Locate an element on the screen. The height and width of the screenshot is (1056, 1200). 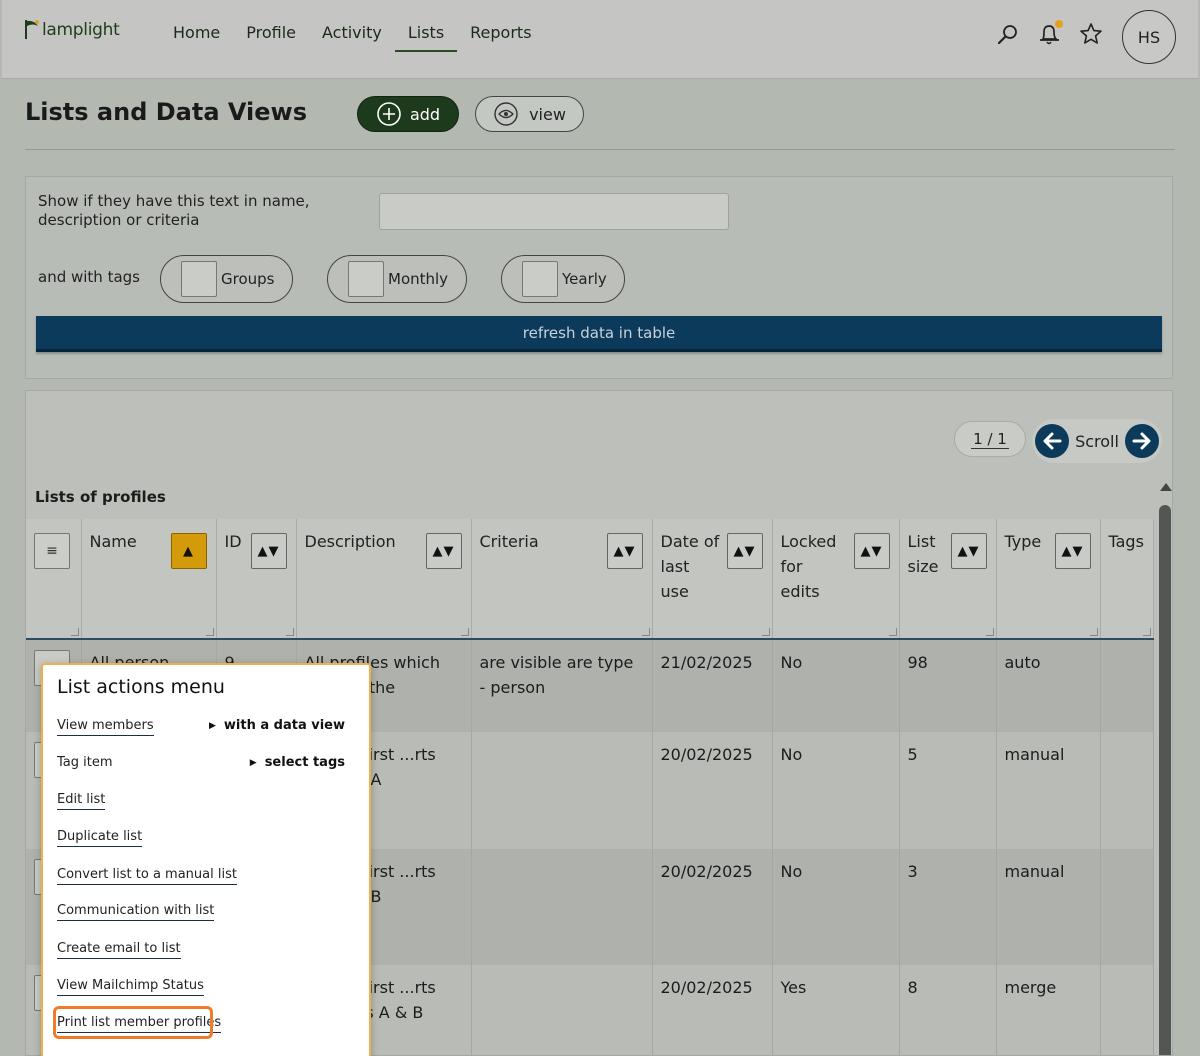
cell-locked: No is located at coordinates (836, 790).